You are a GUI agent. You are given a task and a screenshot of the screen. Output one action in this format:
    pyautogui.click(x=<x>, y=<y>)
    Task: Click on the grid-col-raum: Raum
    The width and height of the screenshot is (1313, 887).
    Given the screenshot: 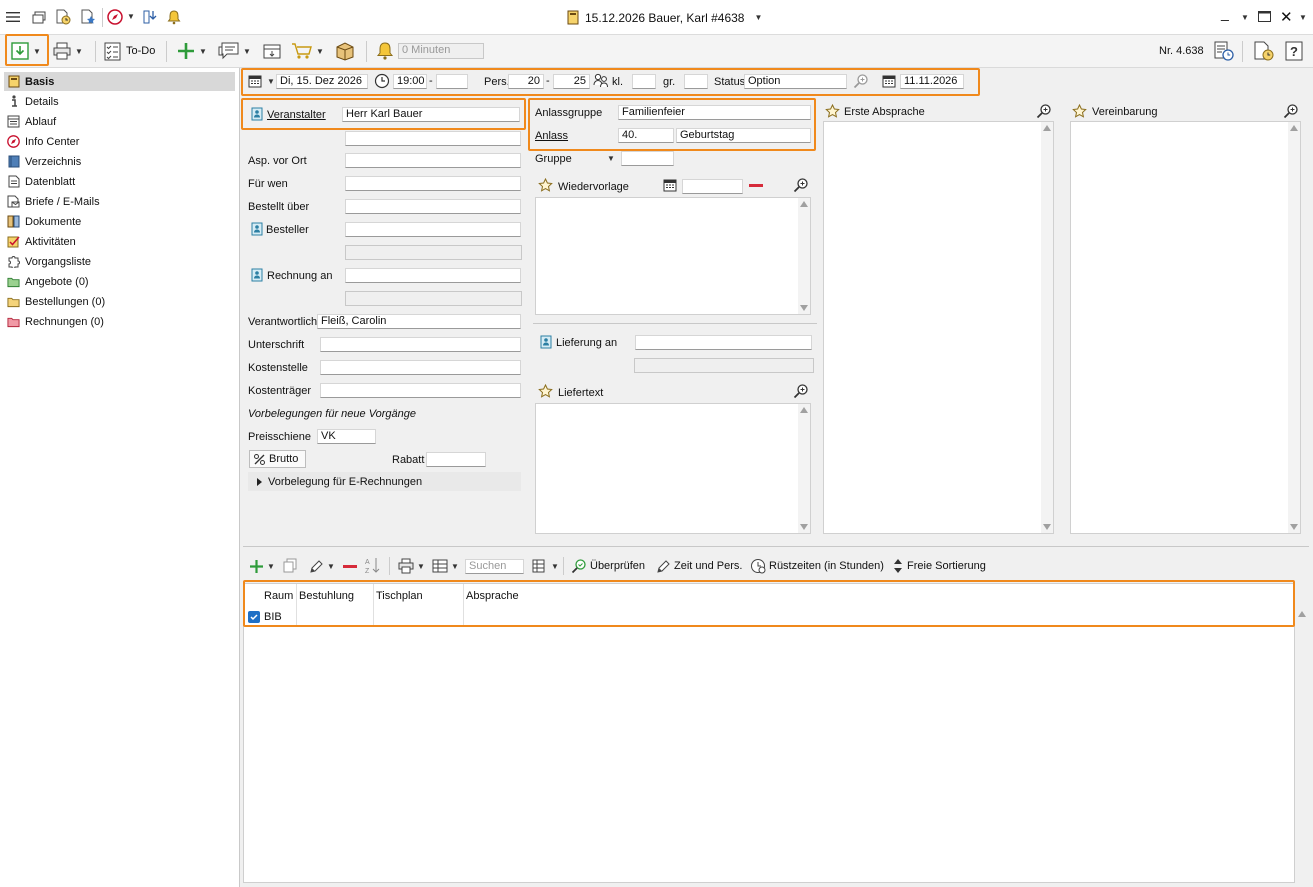 What is the action you would take?
    pyautogui.click(x=278, y=596)
    